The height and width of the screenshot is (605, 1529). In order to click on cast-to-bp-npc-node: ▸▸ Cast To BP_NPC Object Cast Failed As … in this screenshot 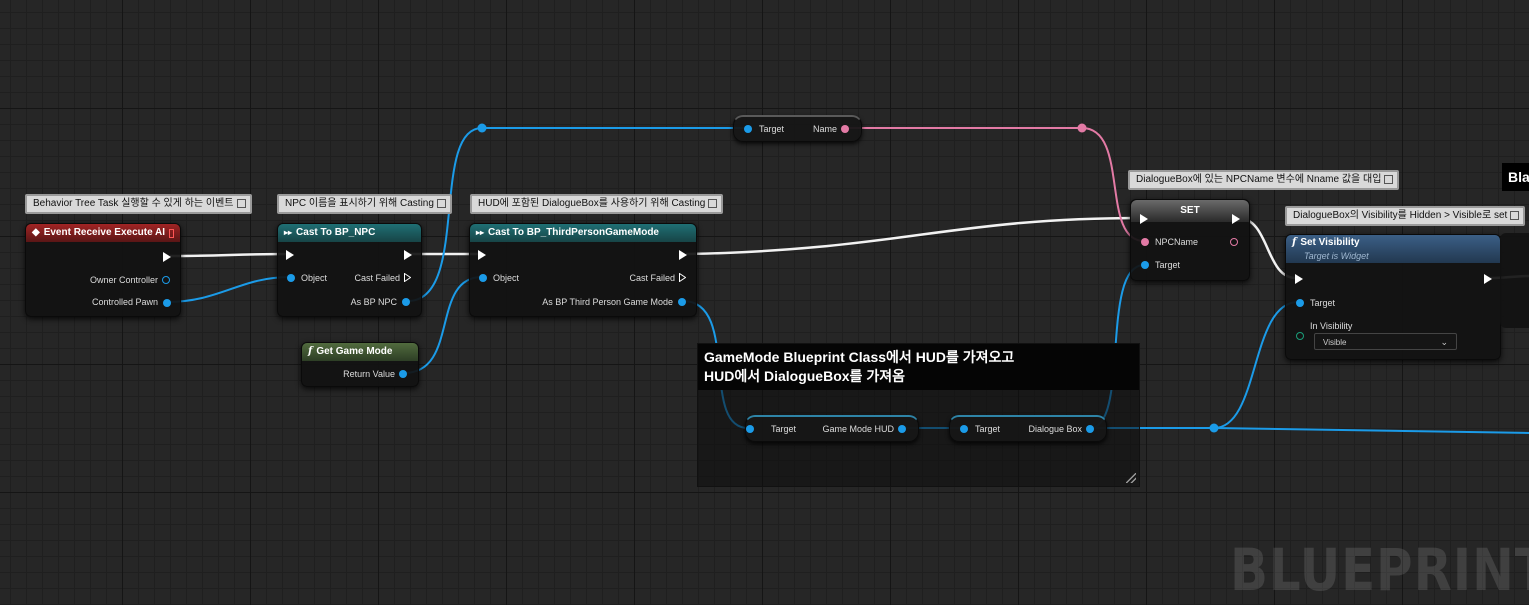, I will do `click(349, 270)`.